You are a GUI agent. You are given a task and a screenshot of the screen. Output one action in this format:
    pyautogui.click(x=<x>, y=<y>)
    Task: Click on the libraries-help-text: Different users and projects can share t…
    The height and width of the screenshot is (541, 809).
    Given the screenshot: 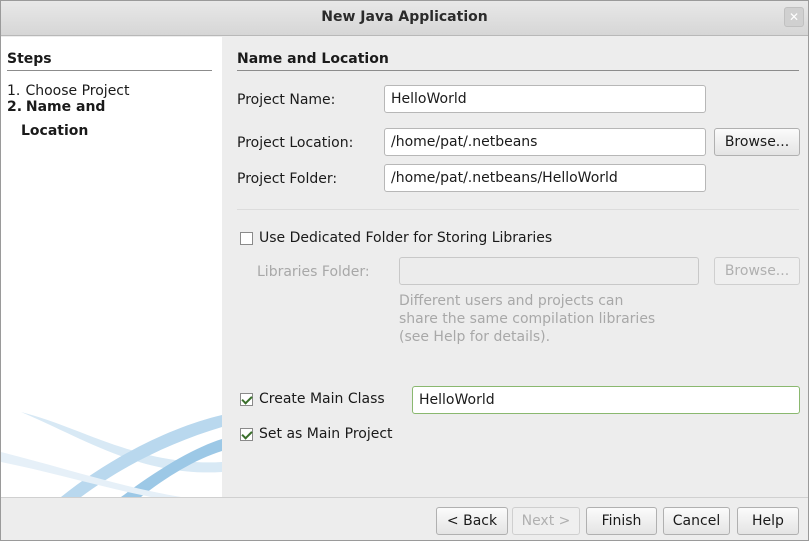 What is the action you would take?
    pyautogui.click(x=527, y=319)
    